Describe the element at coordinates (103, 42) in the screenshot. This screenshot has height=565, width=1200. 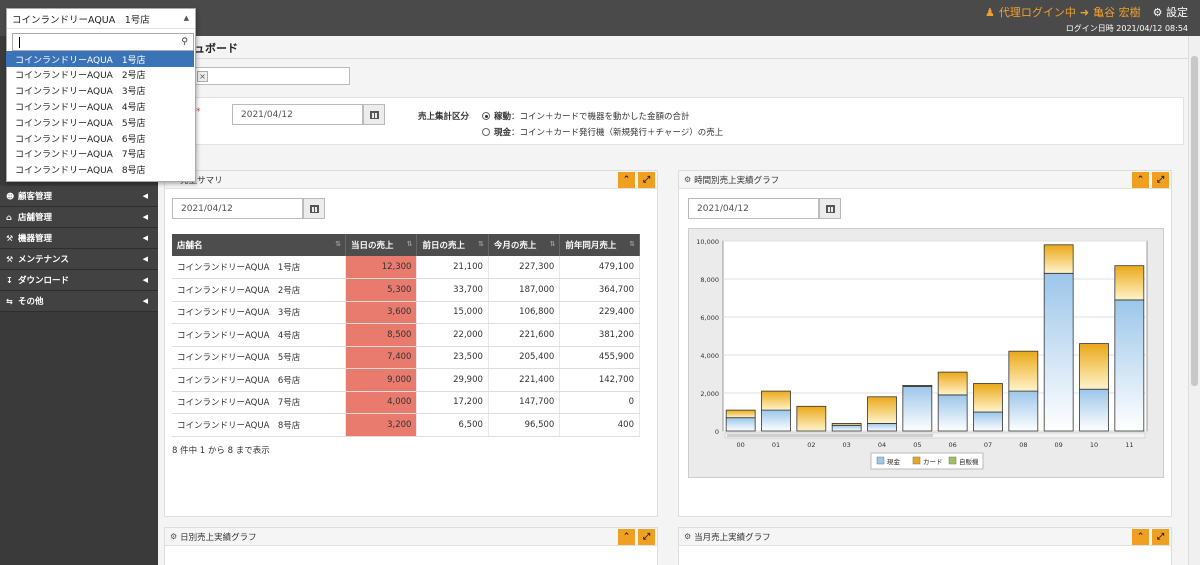
I see `store-search-input: ⚲` at that location.